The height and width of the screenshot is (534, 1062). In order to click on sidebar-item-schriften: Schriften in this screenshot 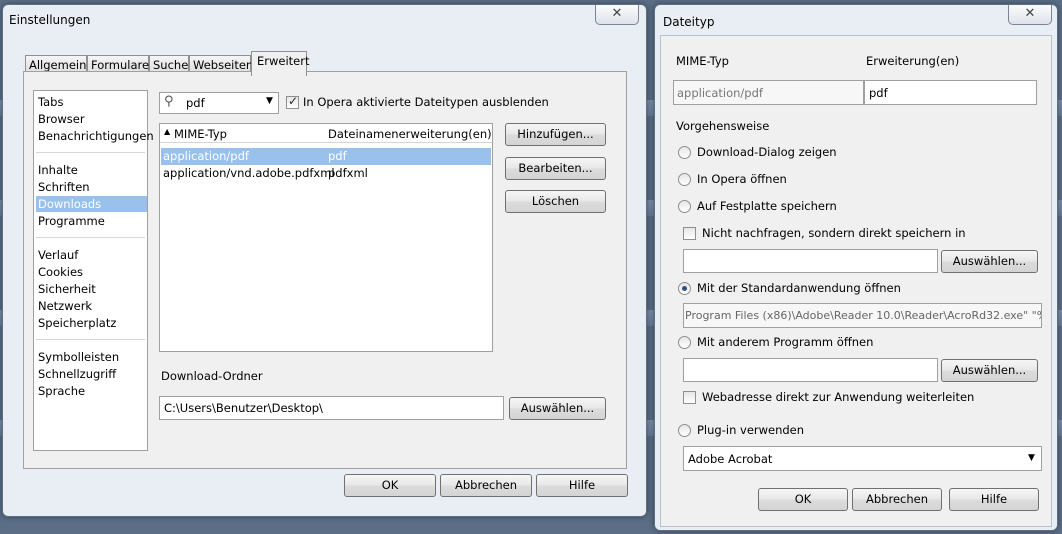, I will do `click(64, 187)`.